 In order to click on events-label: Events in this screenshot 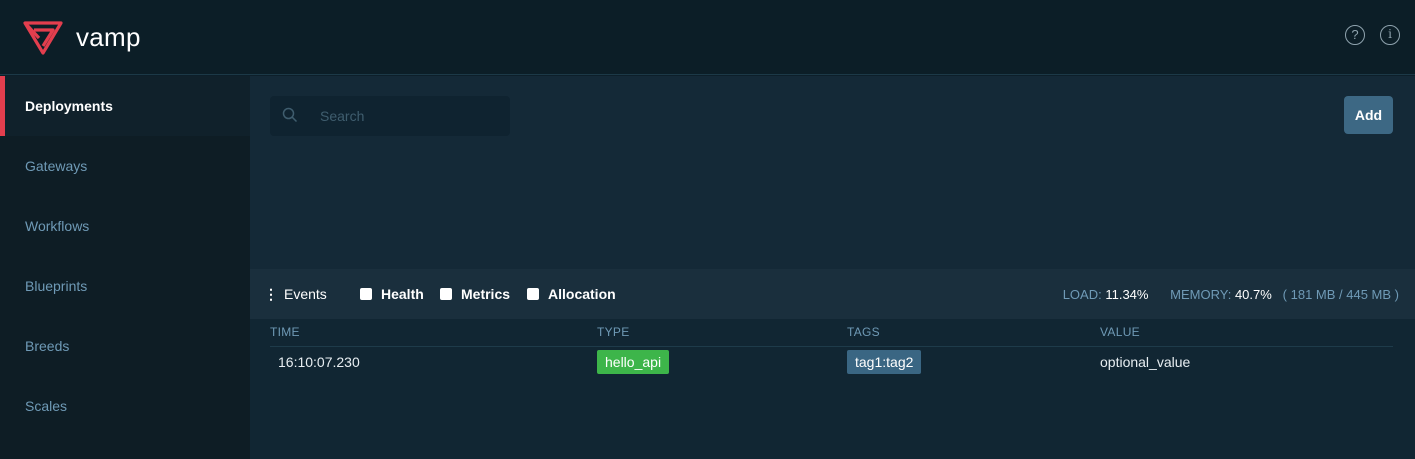, I will do `click(305, 294)`.